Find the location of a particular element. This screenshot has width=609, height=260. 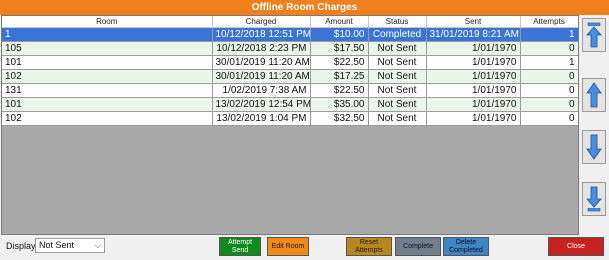

arrow-bottom-icon is located at coordinates (594, 199).